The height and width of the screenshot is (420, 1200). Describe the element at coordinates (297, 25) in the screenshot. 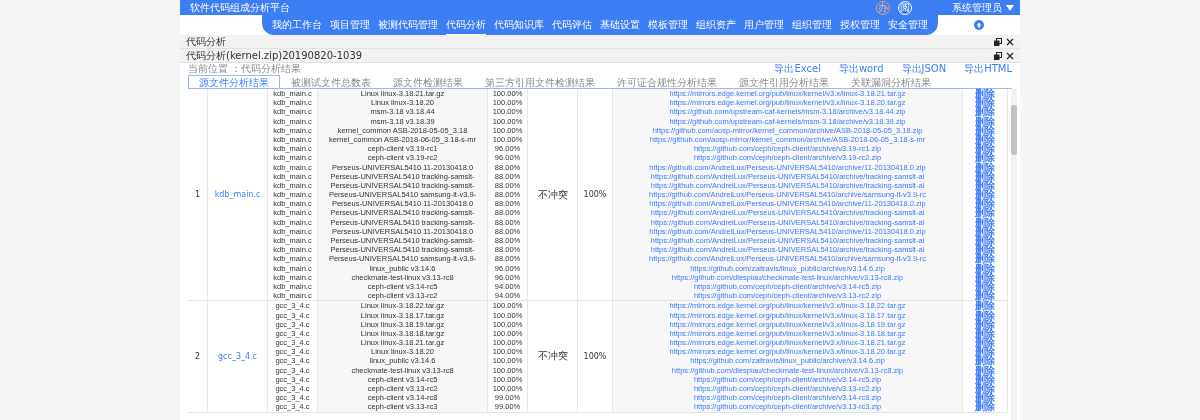

I see `nav-item: 我的工作台` at that location.